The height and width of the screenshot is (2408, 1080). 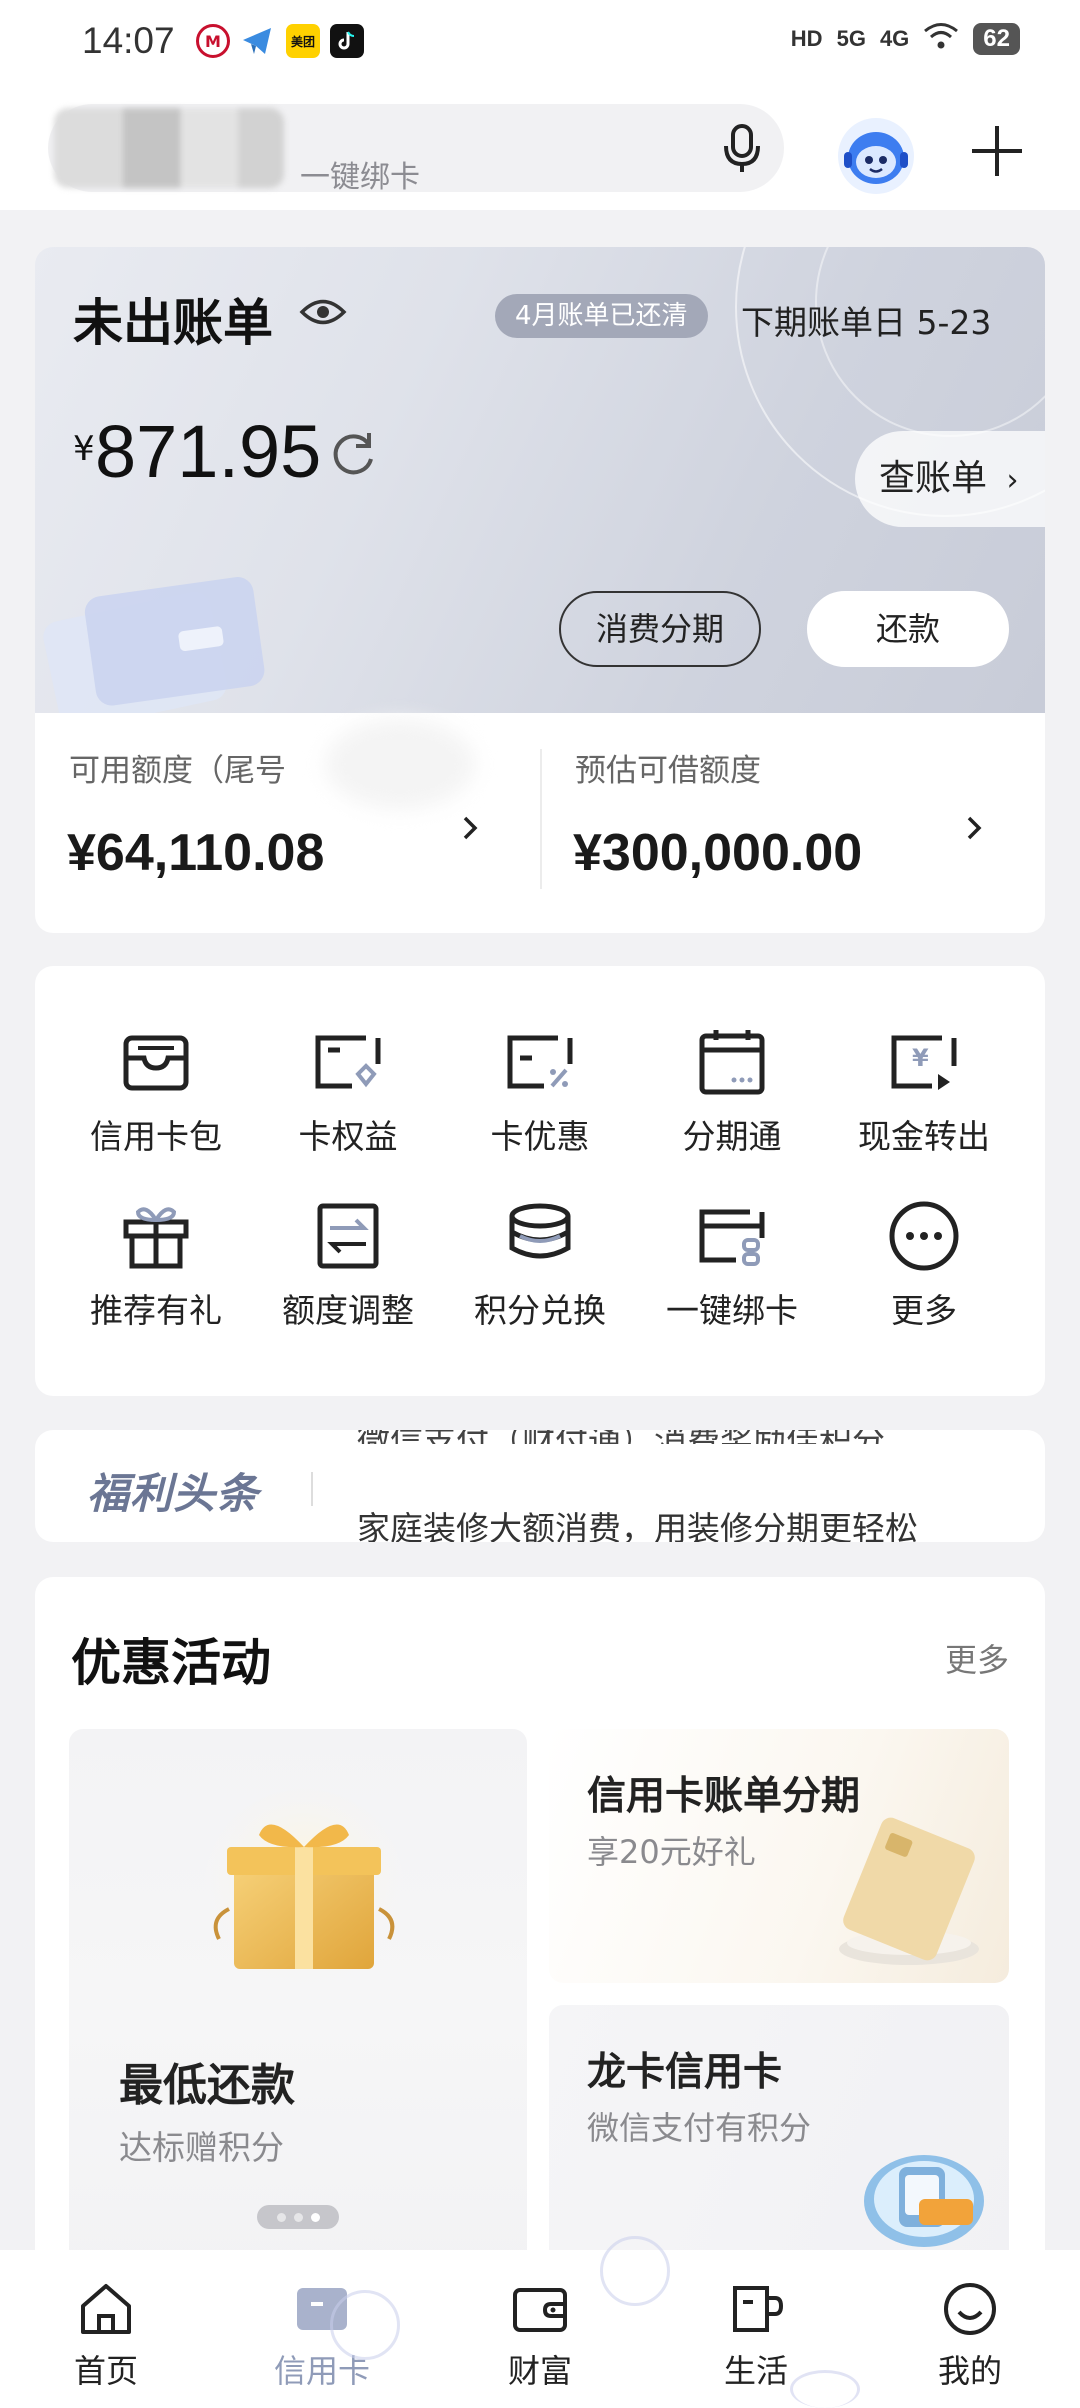 I want to click on tab-mine: 我的, so click(x=970, y=2336).